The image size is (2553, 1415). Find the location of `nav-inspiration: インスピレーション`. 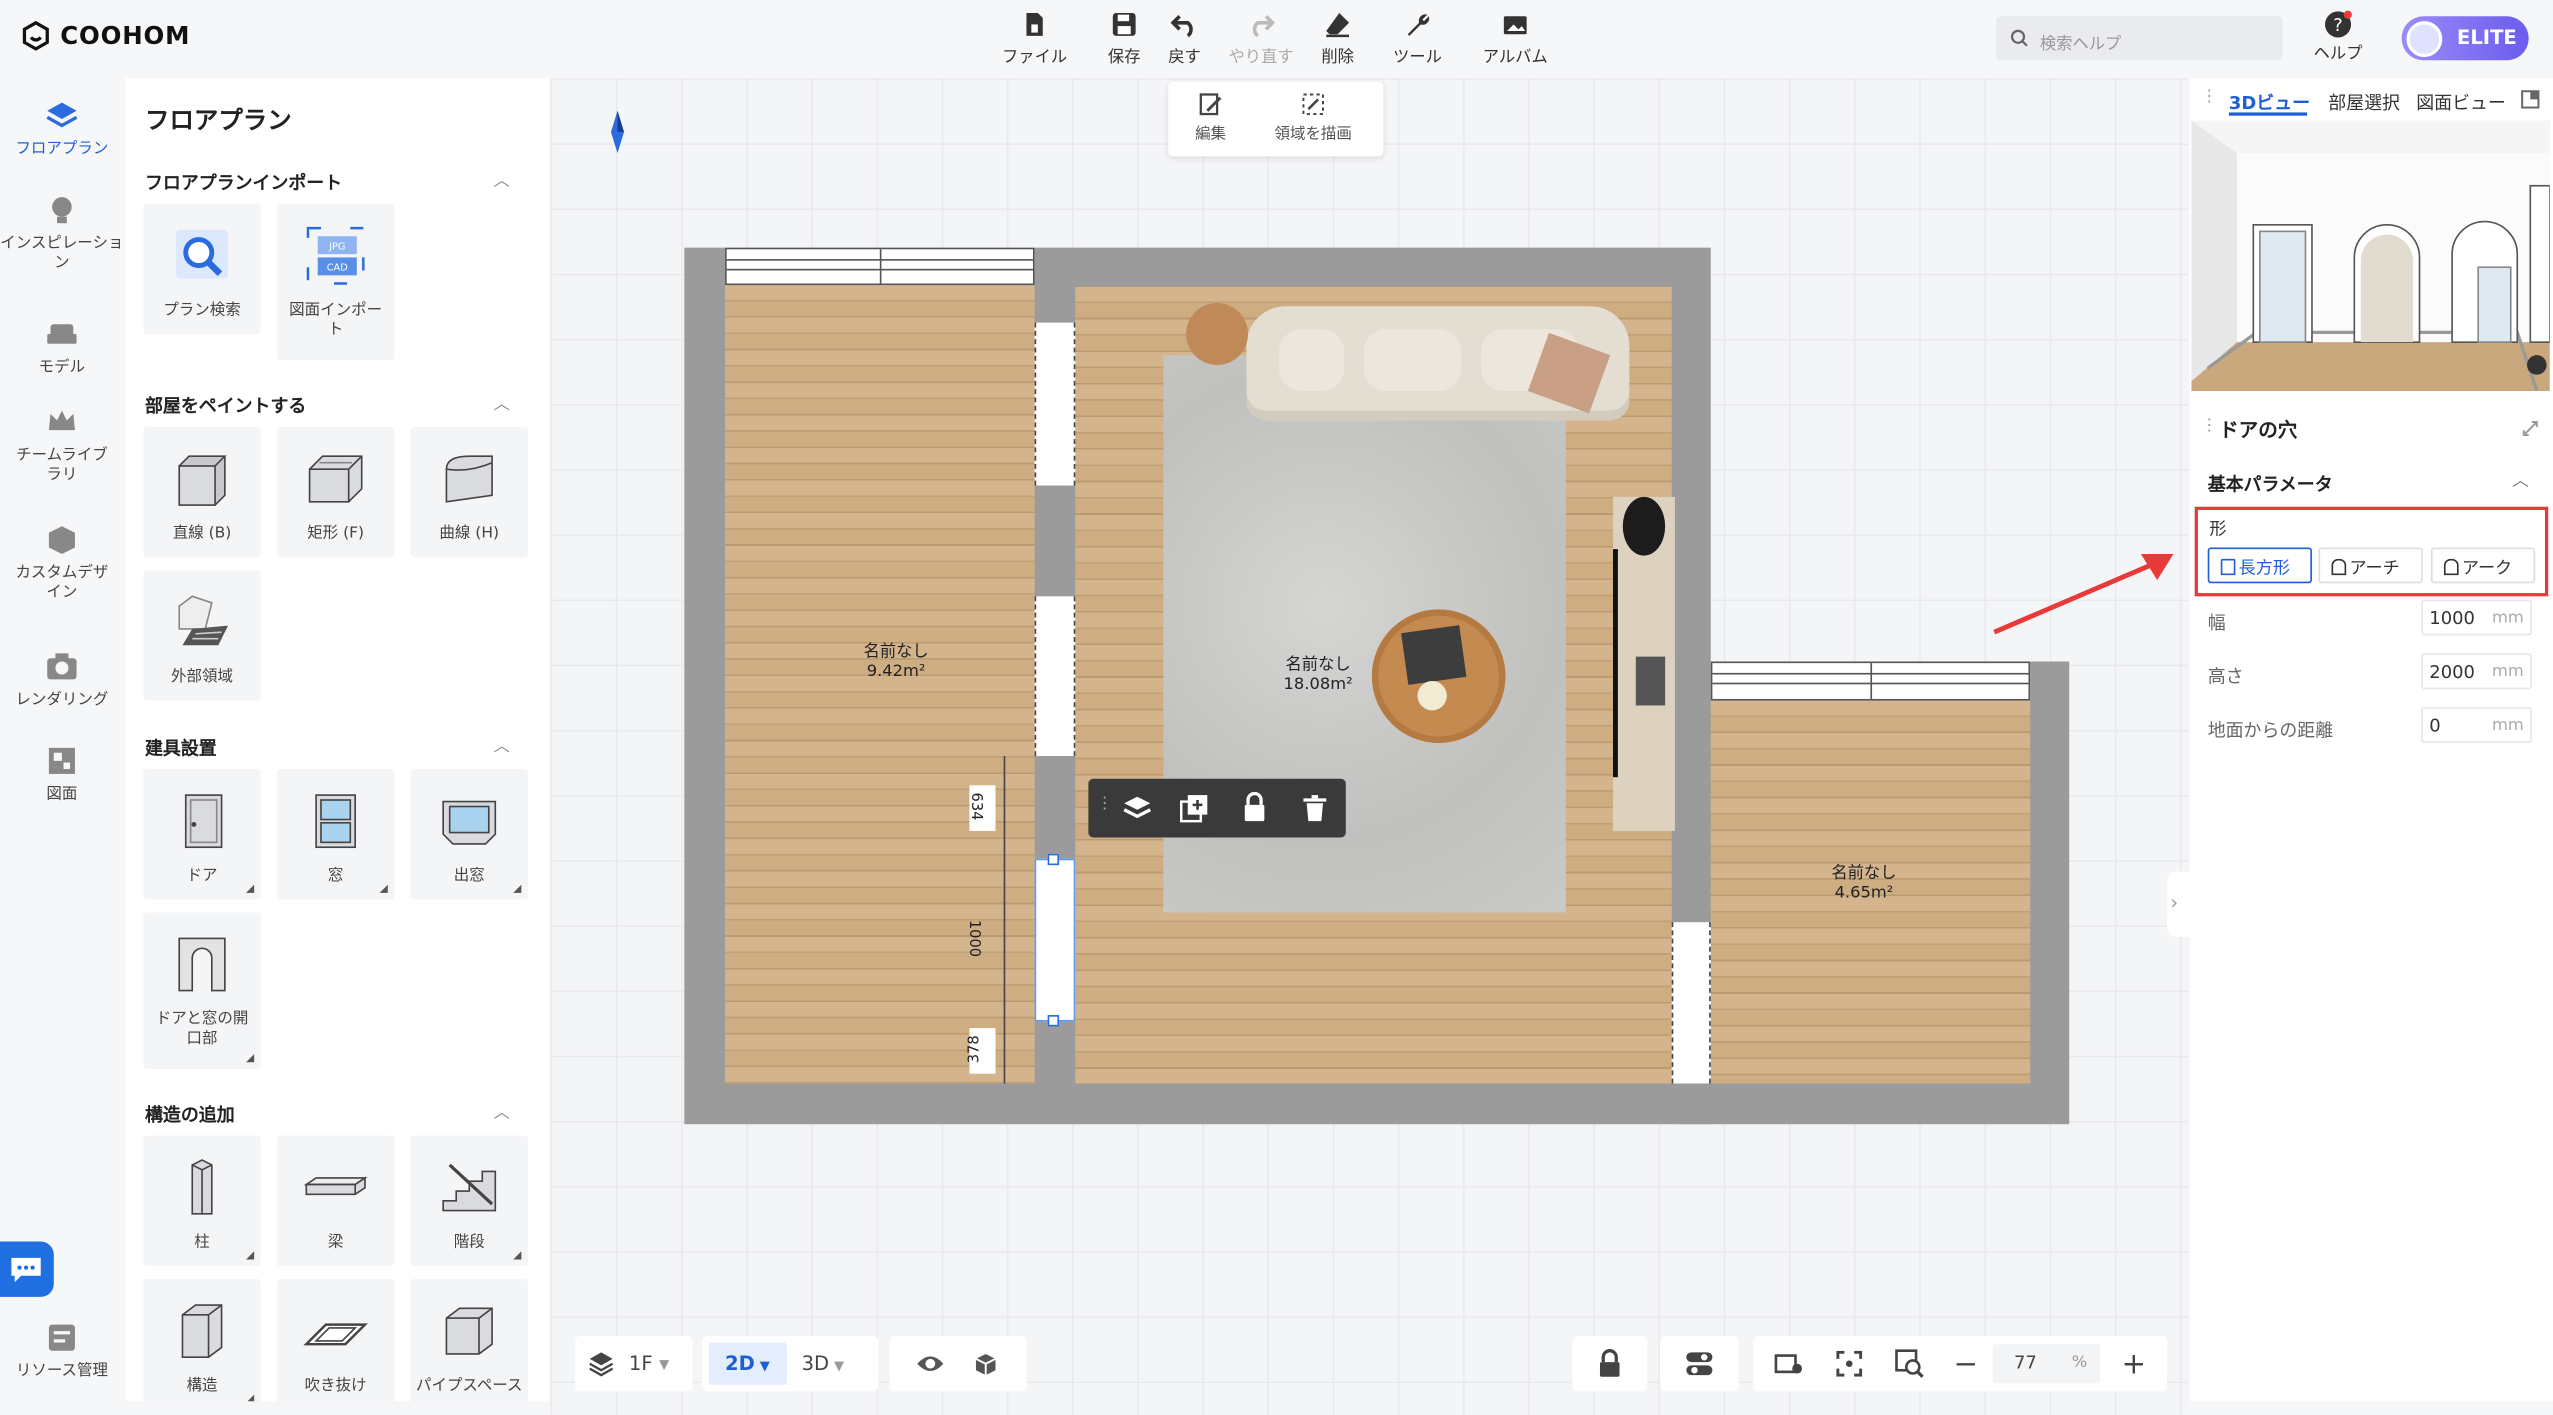

nav-inspiration: インスピレーション is located at coordinates (62, 232).